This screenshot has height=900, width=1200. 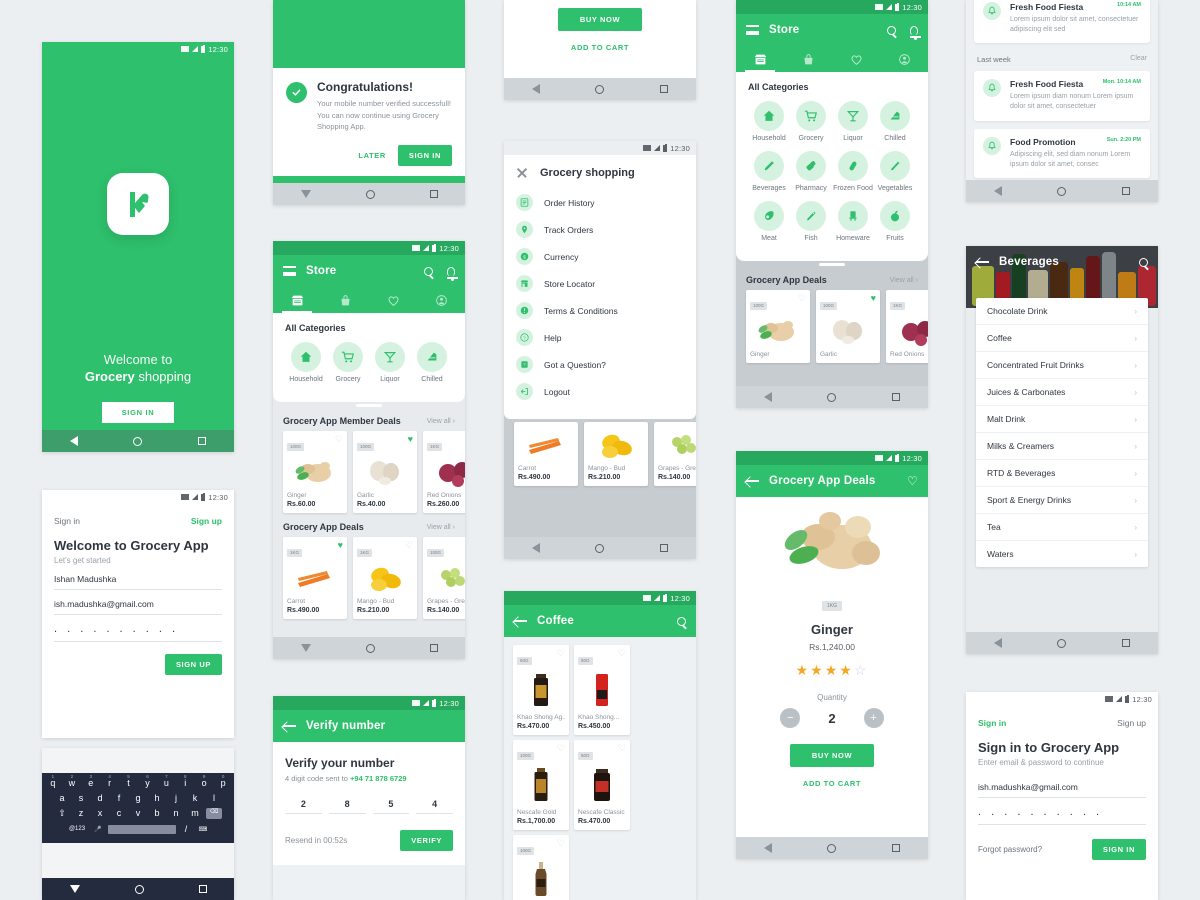 What do you see at coordinates (1062, 419) in the screenshot?
I see `list-item: Malt Drink ›` at bounding box center [1062, 419].